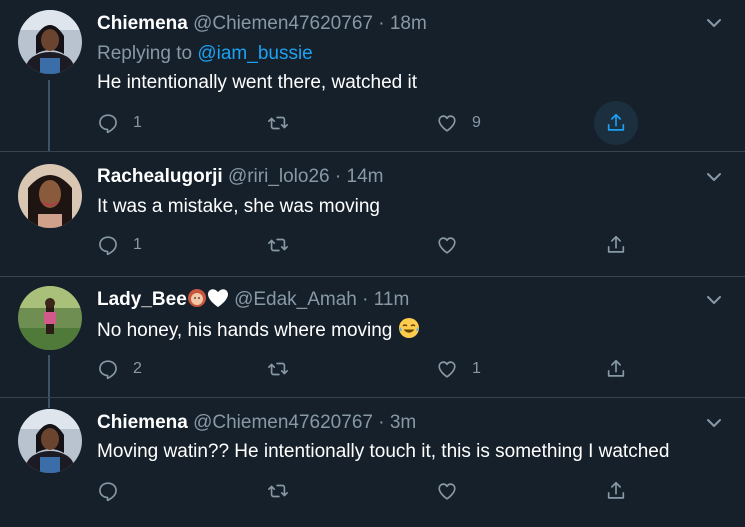 The width and height of the screenshot is (745, 527). What do you see at coordinates (367, 245) in the screenshot?
I see `tweet-actions: 1` at bounding box center [367, 245].